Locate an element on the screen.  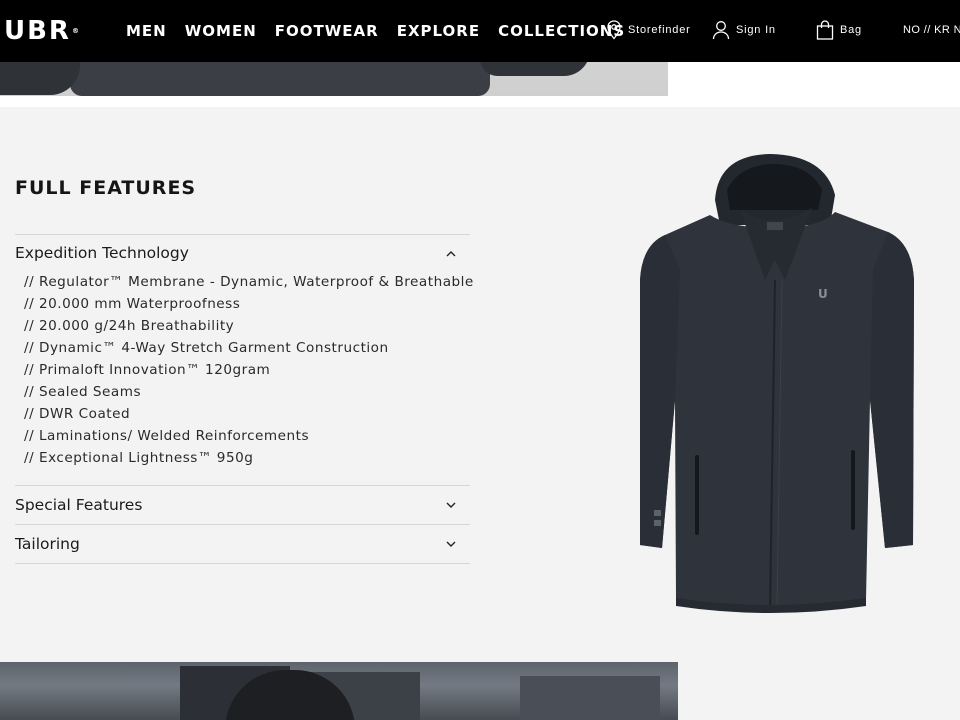
list-item: // 20.000 g/24h Breathability is located at coordinates (129, 326).